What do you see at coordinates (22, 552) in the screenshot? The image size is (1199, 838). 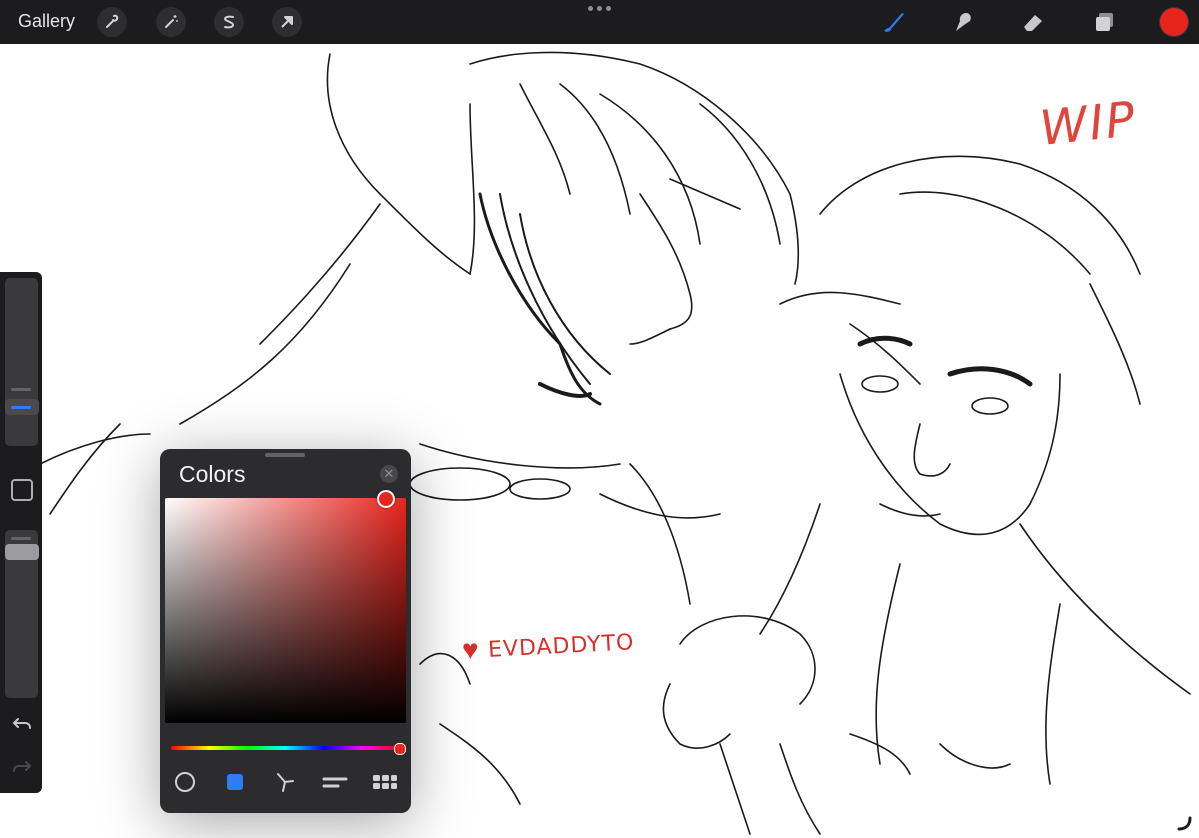 I see `opacity-thumb` at bounding box center [22, 552].